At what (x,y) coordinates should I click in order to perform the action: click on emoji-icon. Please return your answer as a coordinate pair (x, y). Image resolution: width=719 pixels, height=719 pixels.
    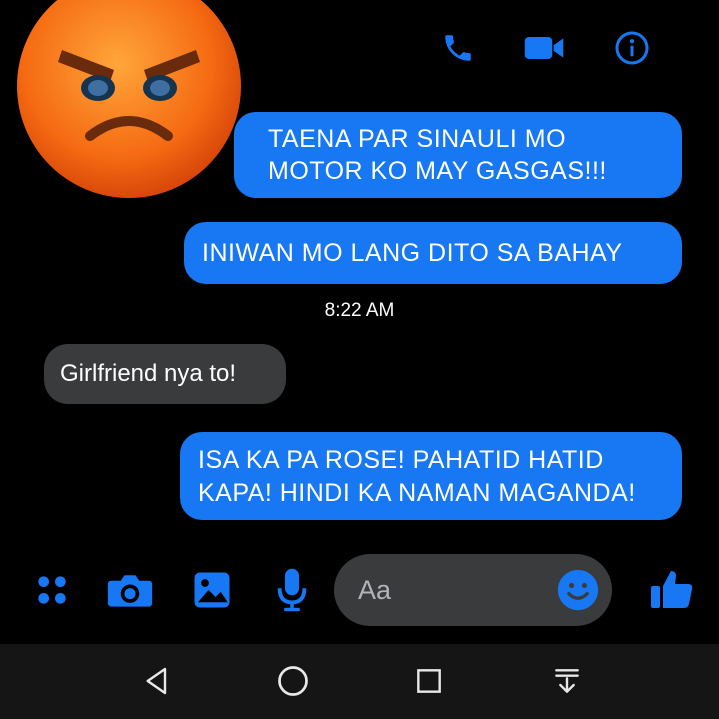
    Looking at the image, I should click on (578, 590).